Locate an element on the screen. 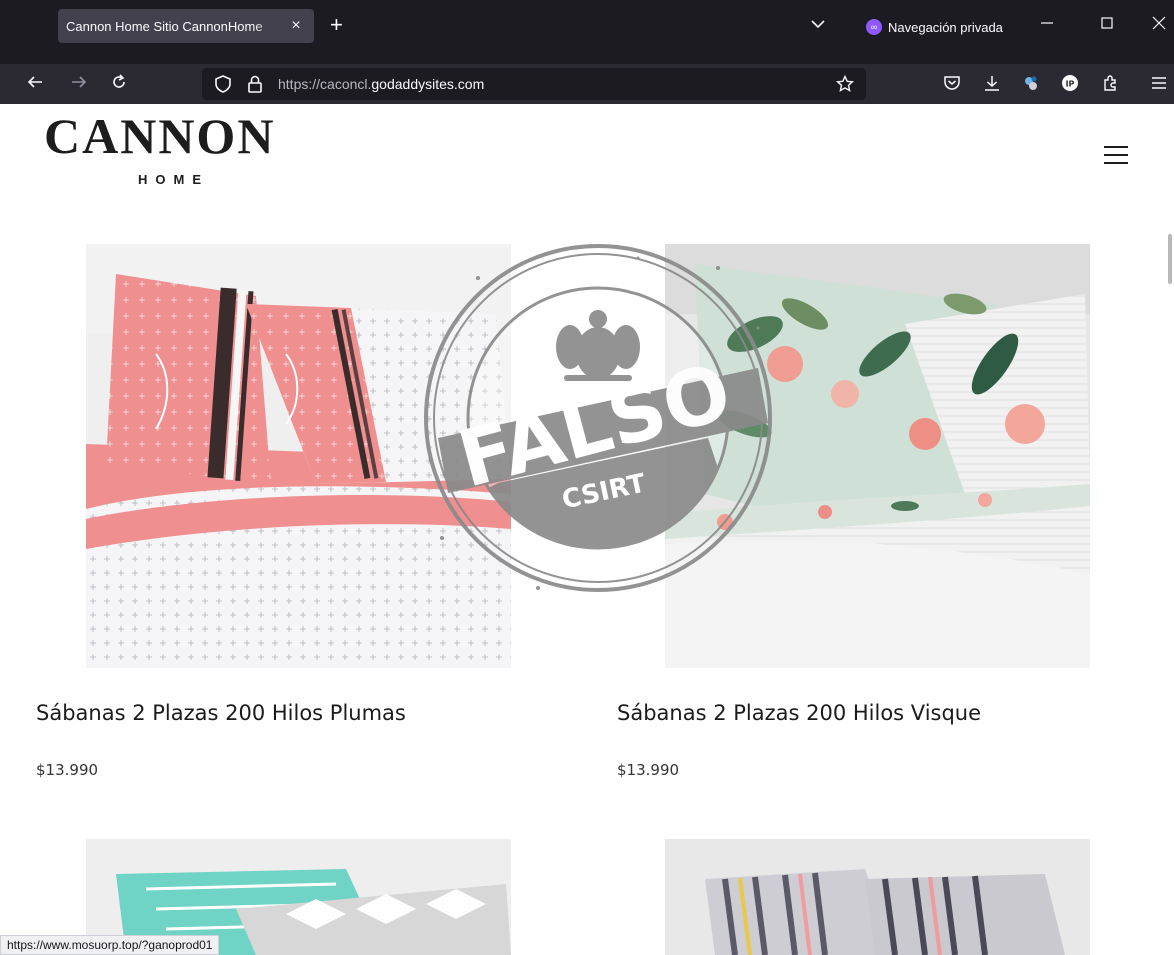 The height and width of the screenshot is (955, 1174). url-text: https://caconcl.godaddysites.com is located at coordinates (381, 84).